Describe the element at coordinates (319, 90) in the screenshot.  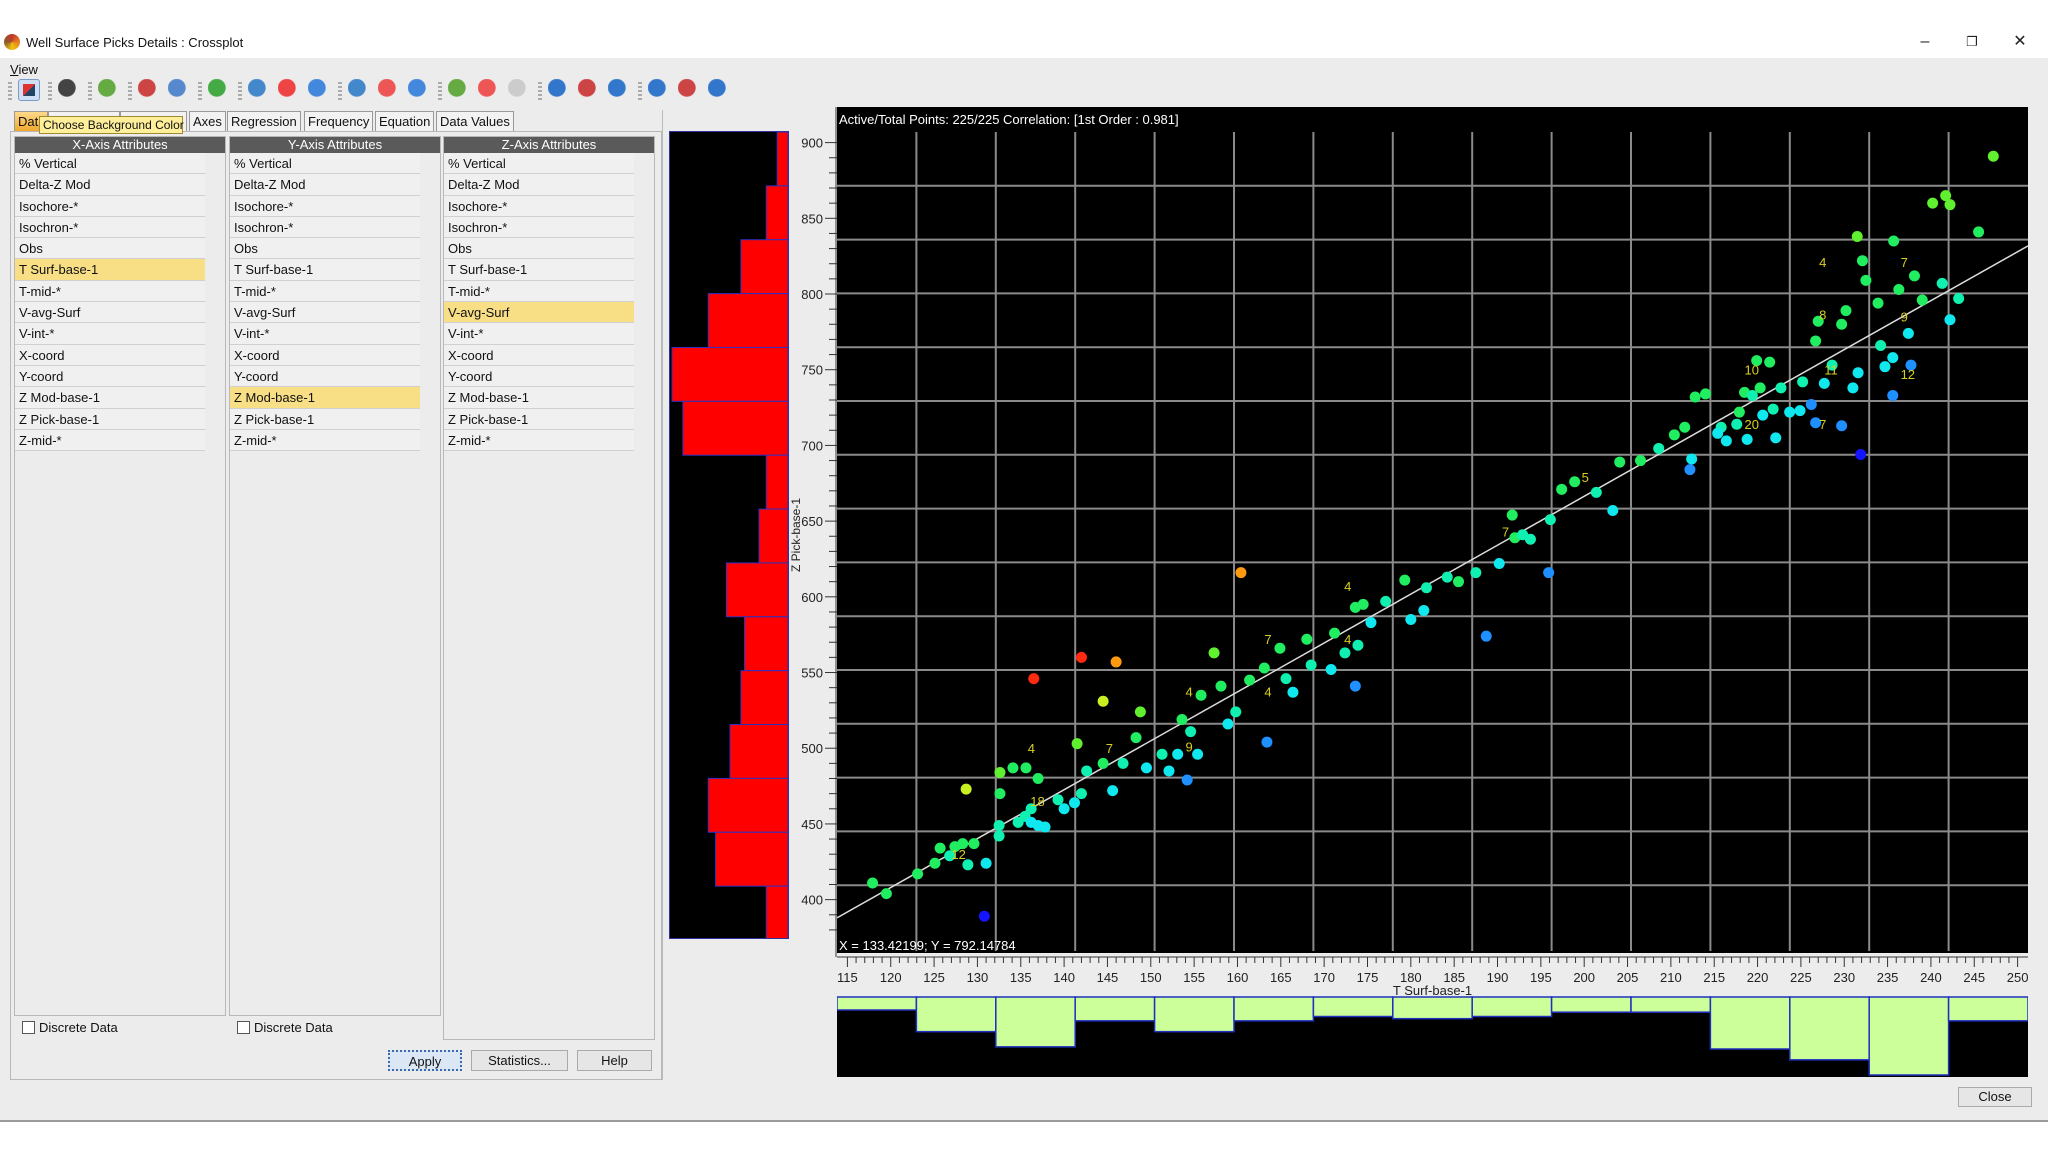
I see `points-icon` at that location.